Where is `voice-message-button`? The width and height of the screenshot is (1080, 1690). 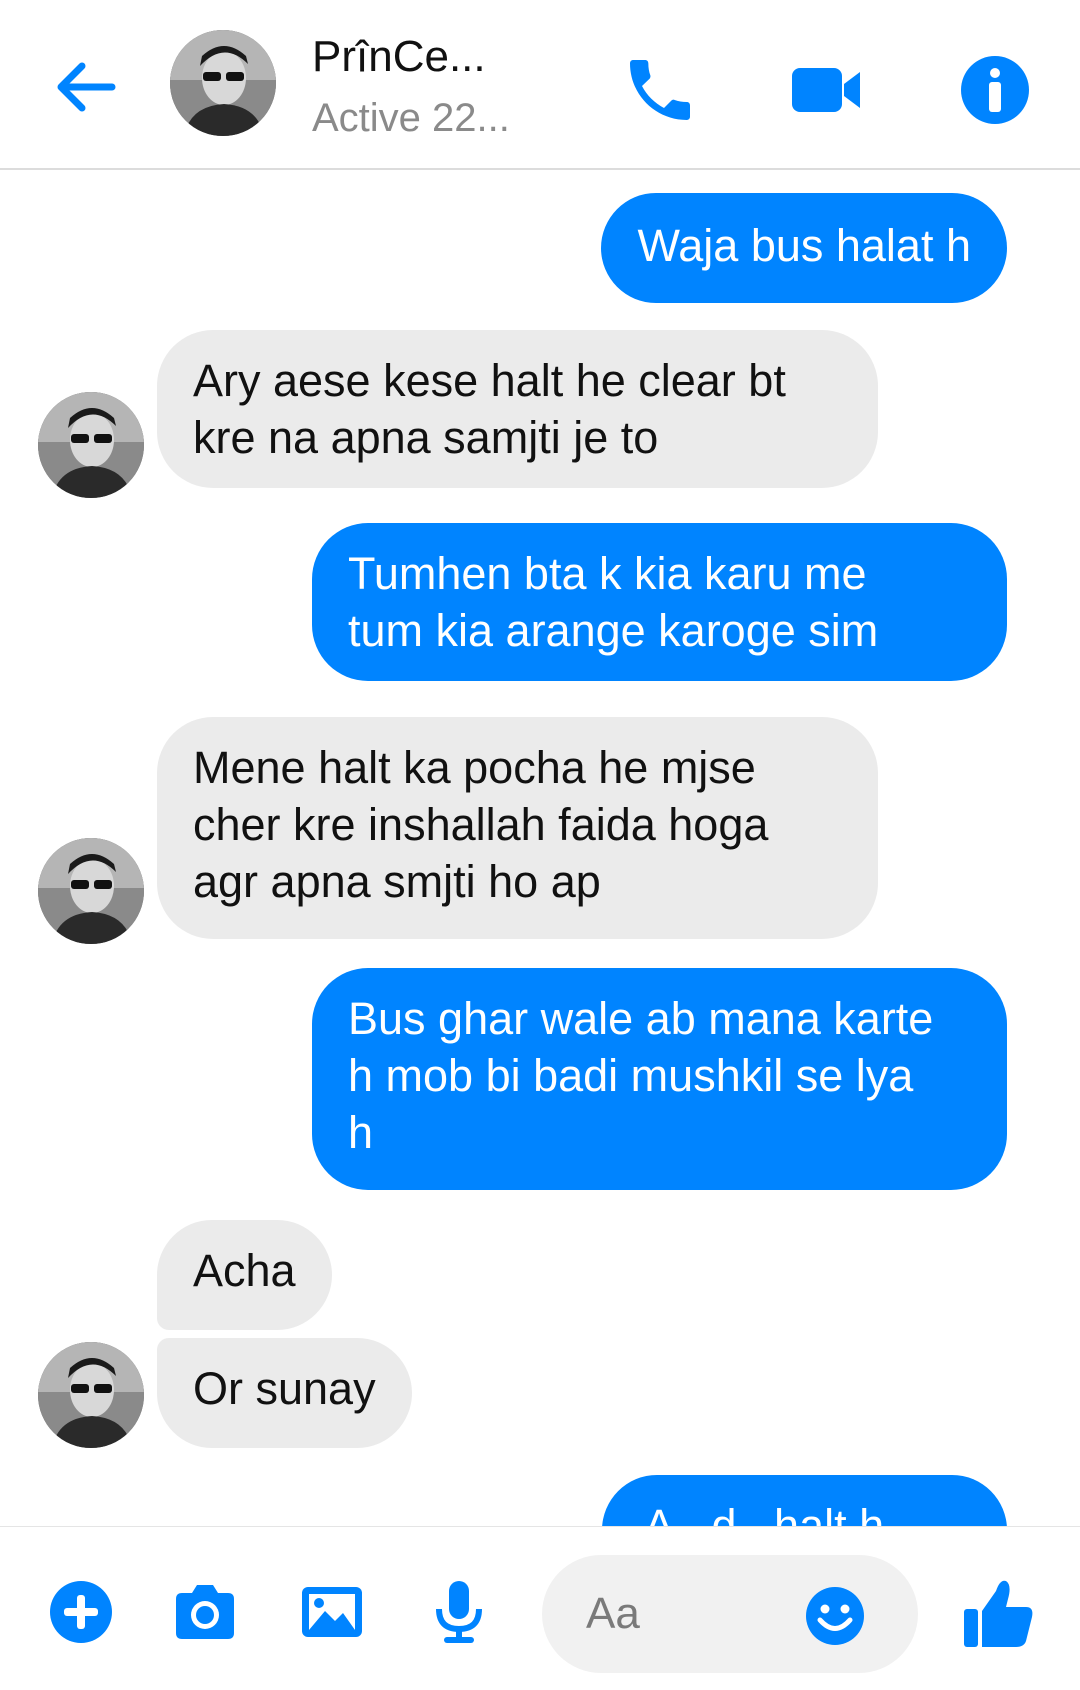 voice-message-button is located at coordinates (459, 1612).